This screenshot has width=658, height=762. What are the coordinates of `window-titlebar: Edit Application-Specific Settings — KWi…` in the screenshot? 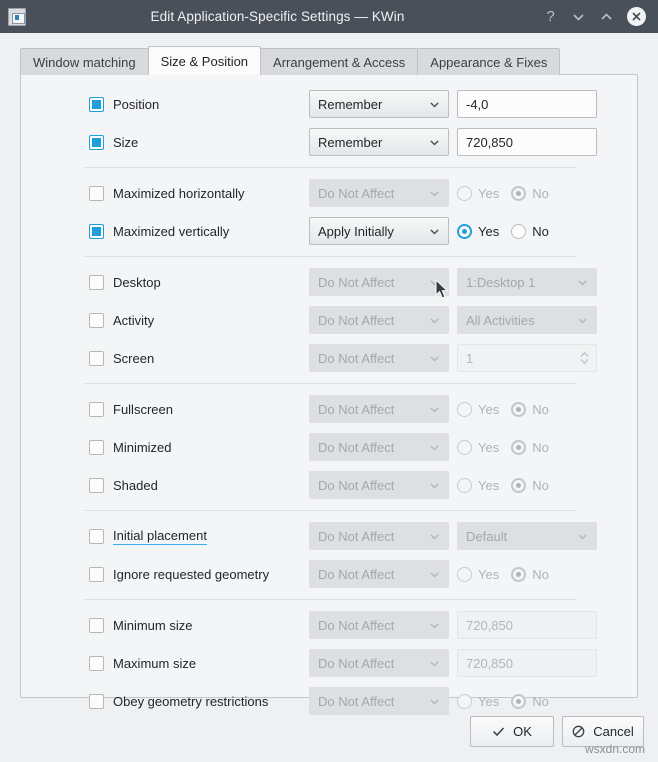 It's located at (329, 16).